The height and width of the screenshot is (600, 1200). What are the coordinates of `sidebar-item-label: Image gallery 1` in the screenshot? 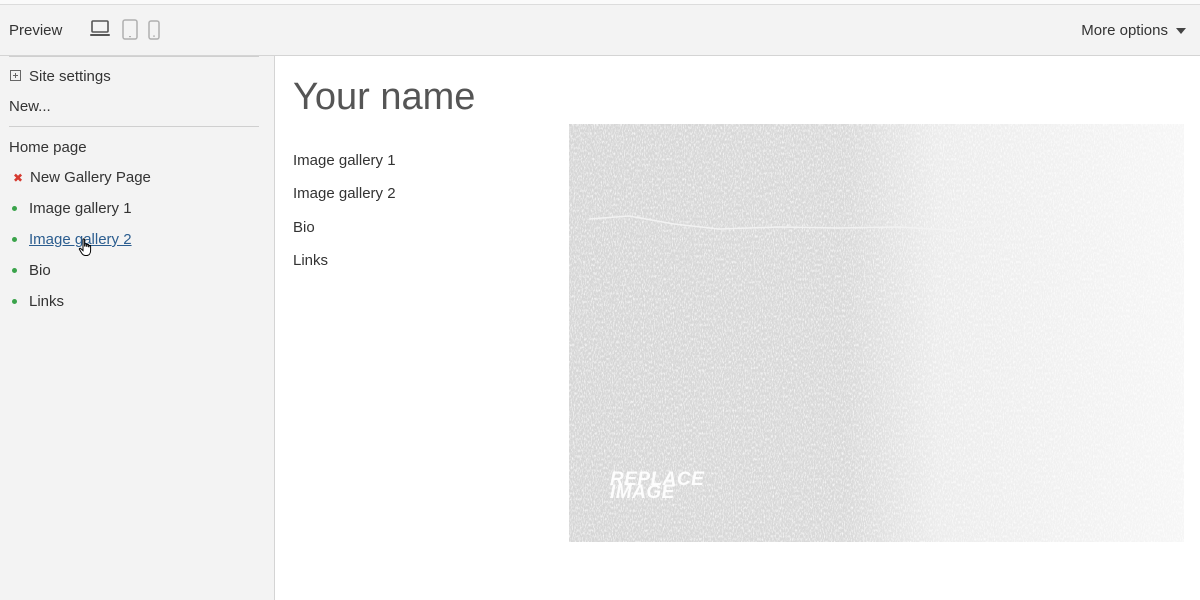 It's located at (80, 208).